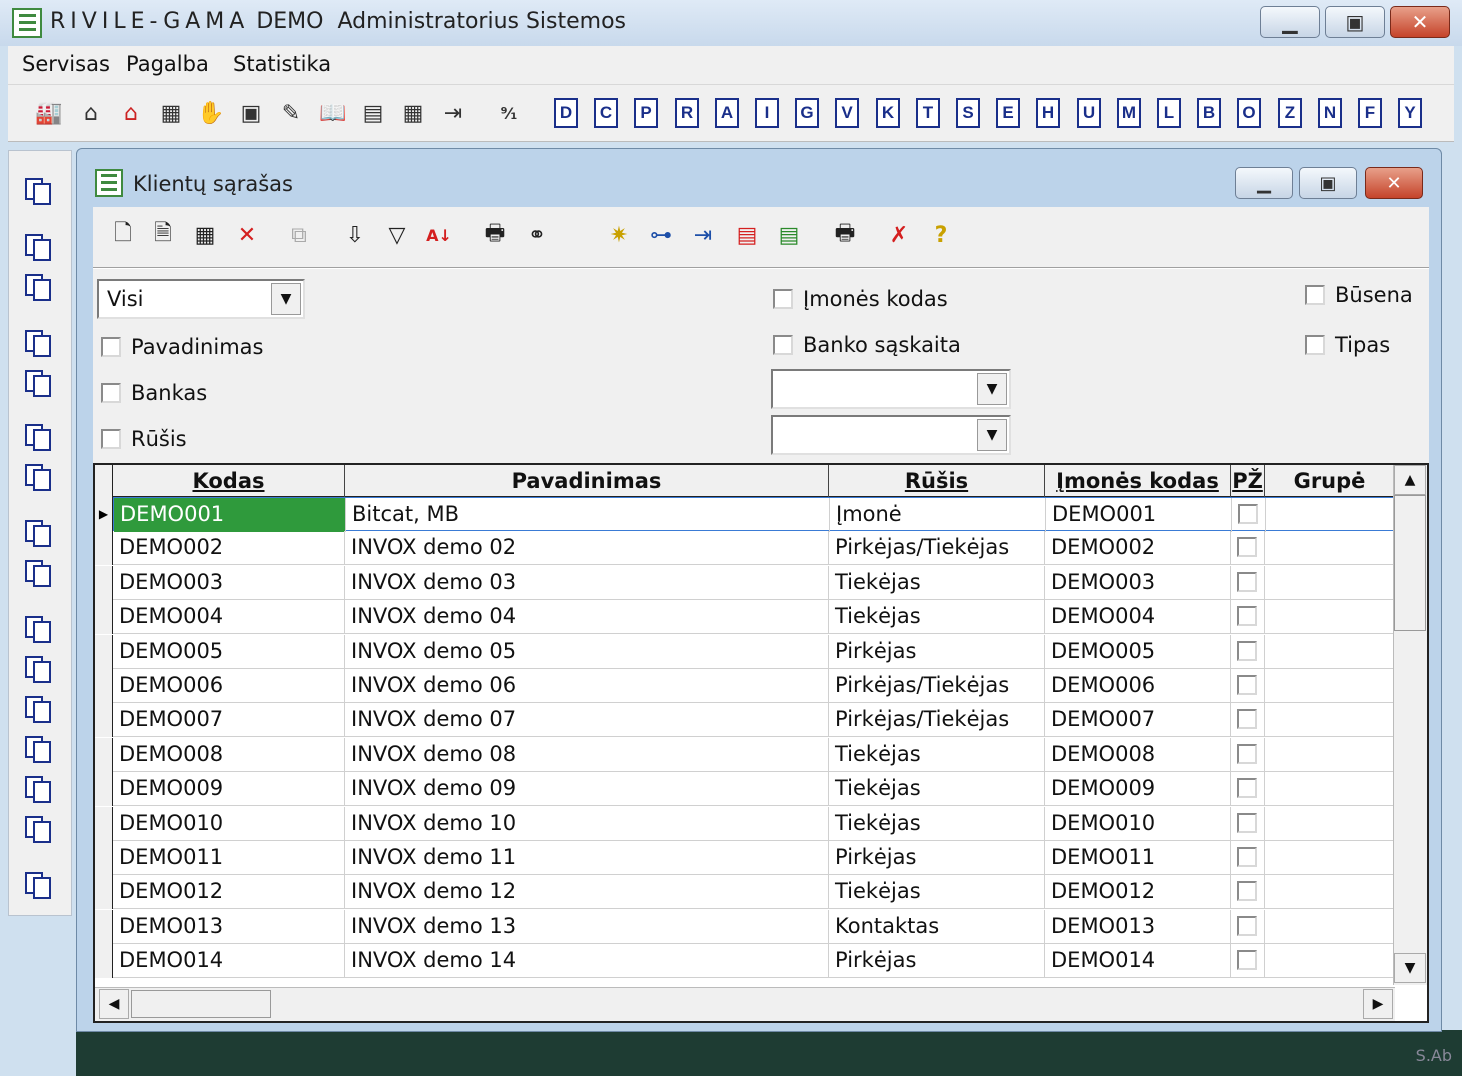 The image size is (1462, 1076). What do you see at coordinates (937, 789) in the screenshot?
I see `cell-rusis: Tiekėjas` at bounding box center [937, 789].